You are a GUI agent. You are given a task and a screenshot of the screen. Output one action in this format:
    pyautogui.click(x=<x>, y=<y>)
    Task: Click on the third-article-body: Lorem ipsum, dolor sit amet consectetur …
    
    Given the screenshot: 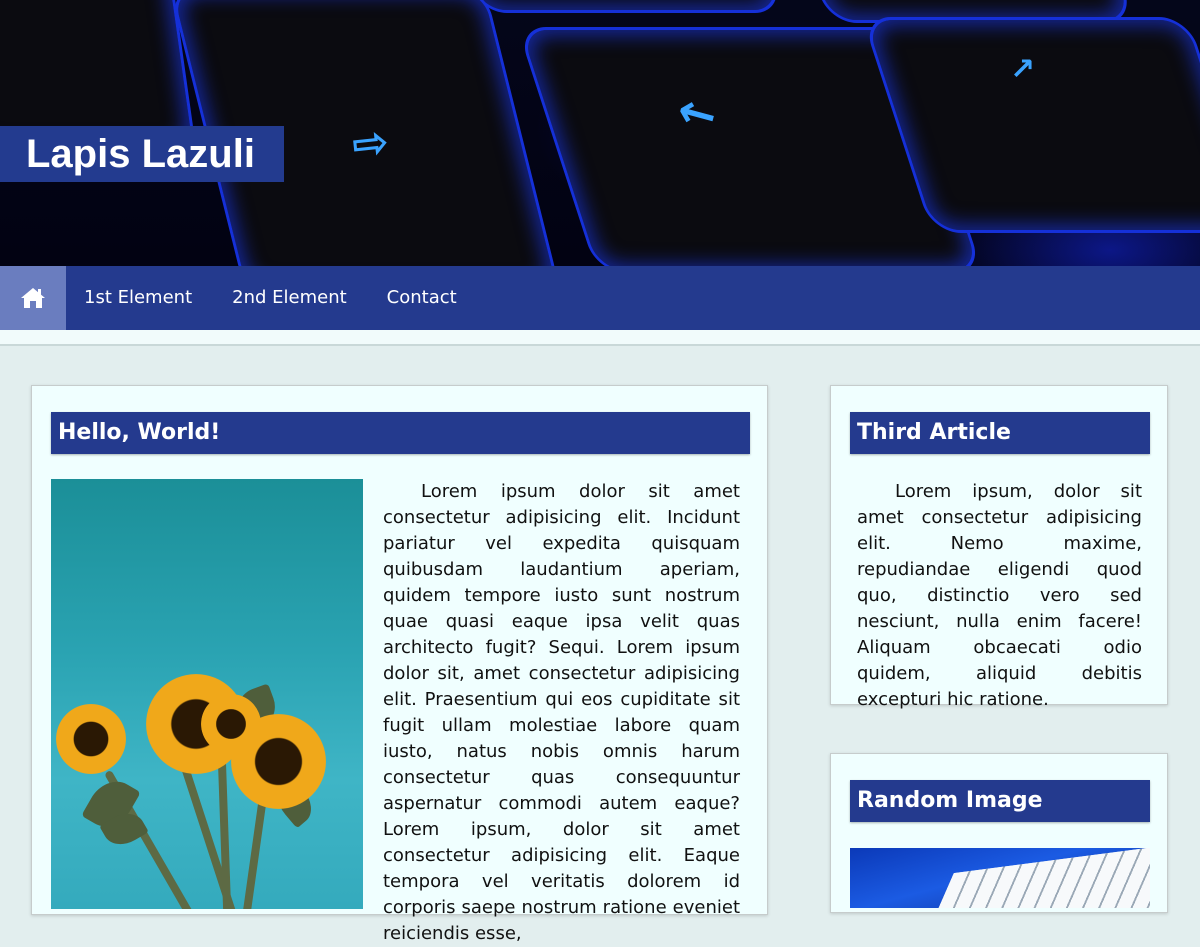 What is the action you would take?
    pyautogui.click(x=999, y=595)
    